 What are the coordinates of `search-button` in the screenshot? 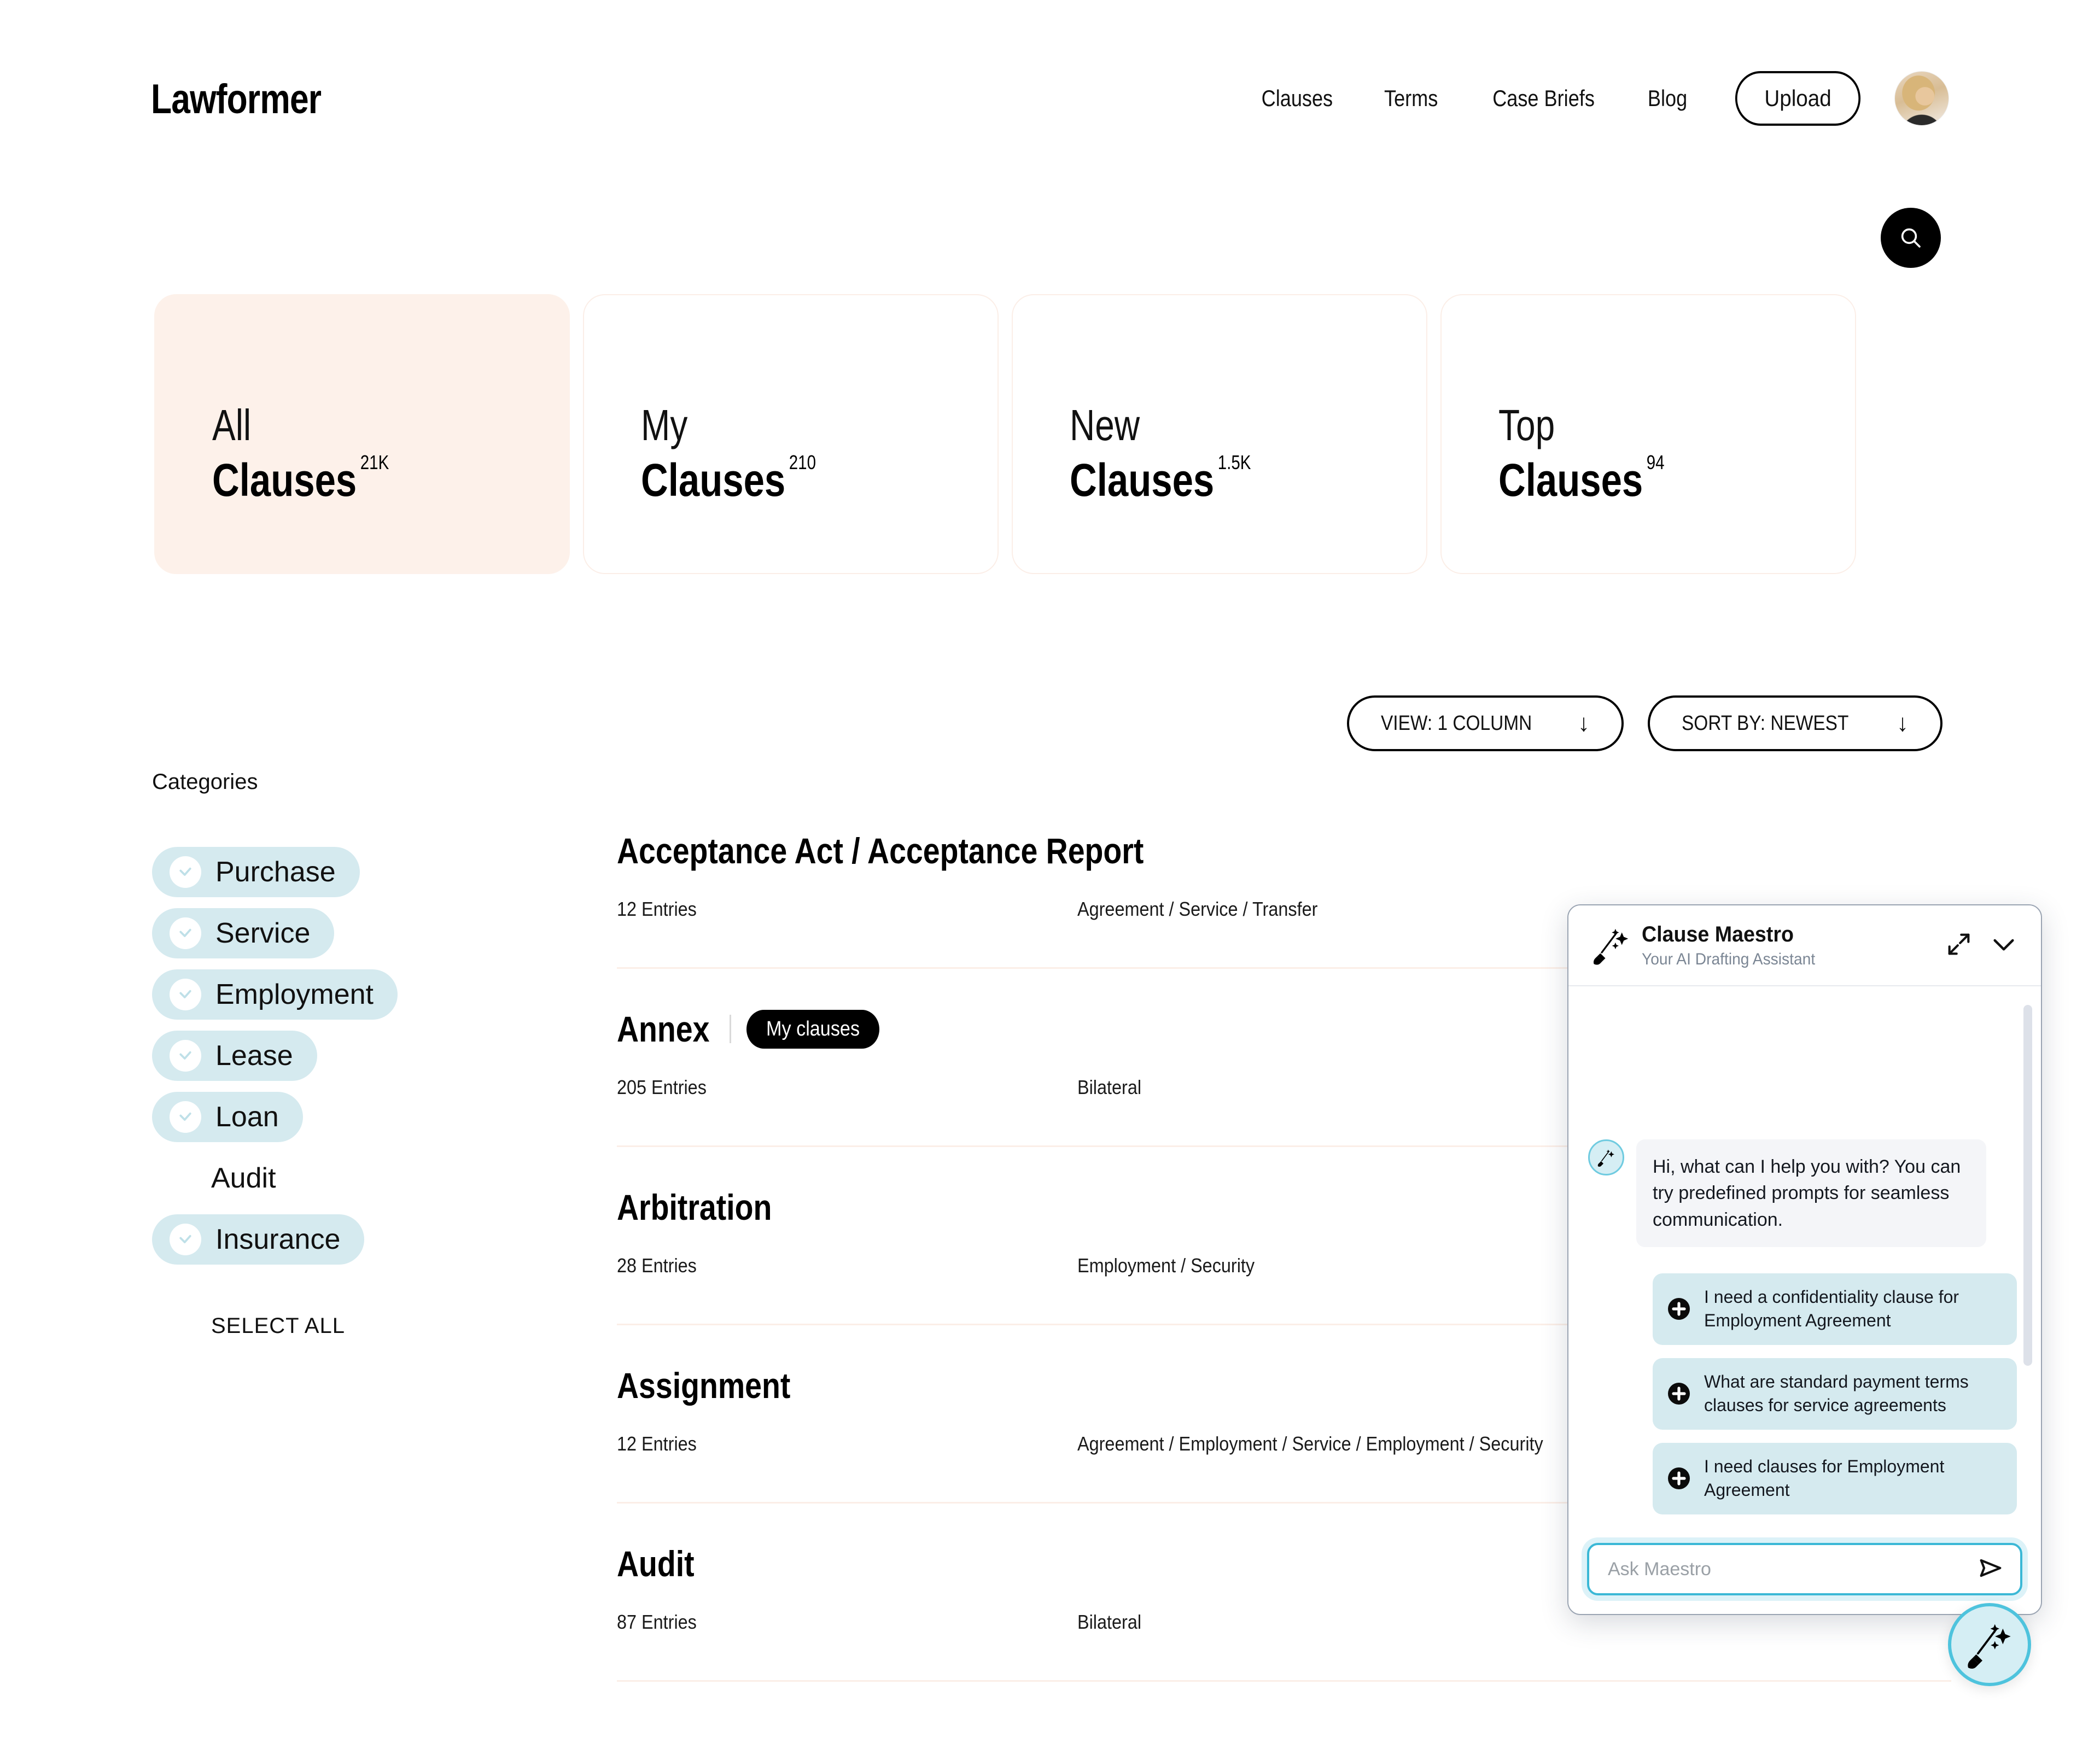 It's located at (1911, 238).